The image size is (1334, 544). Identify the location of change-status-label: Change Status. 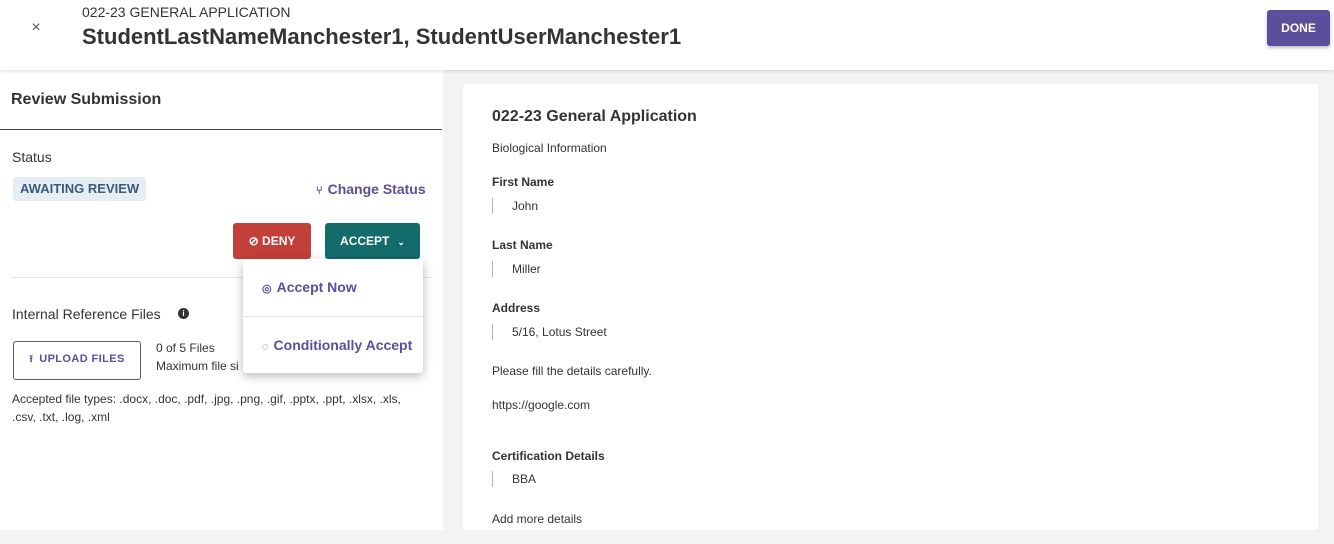
(376, 189).